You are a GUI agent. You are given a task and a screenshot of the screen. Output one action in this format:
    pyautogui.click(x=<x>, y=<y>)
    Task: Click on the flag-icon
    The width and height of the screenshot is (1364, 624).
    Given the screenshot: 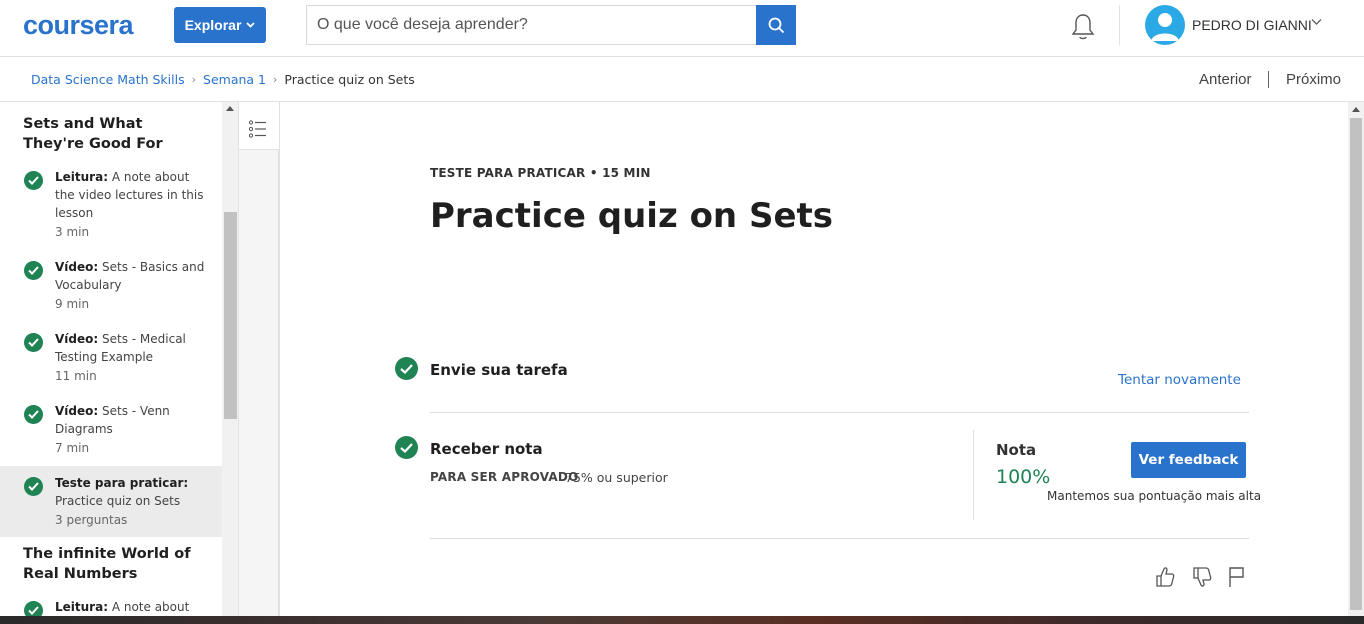 What is the action you would take?
    pyautogui.click(x=1237, y=577)
    